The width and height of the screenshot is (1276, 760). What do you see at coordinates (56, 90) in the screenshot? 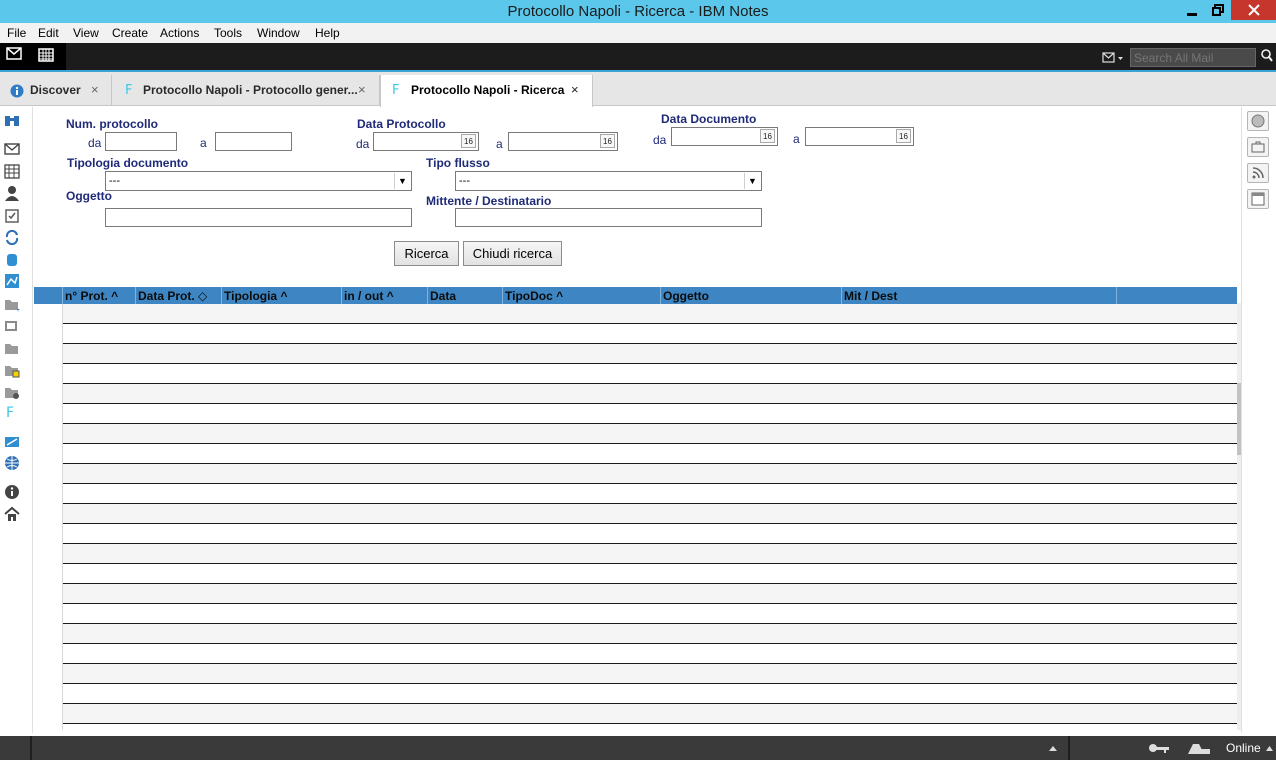
I see `tab-discover: Discover ×` at bounding box center [56, 90].